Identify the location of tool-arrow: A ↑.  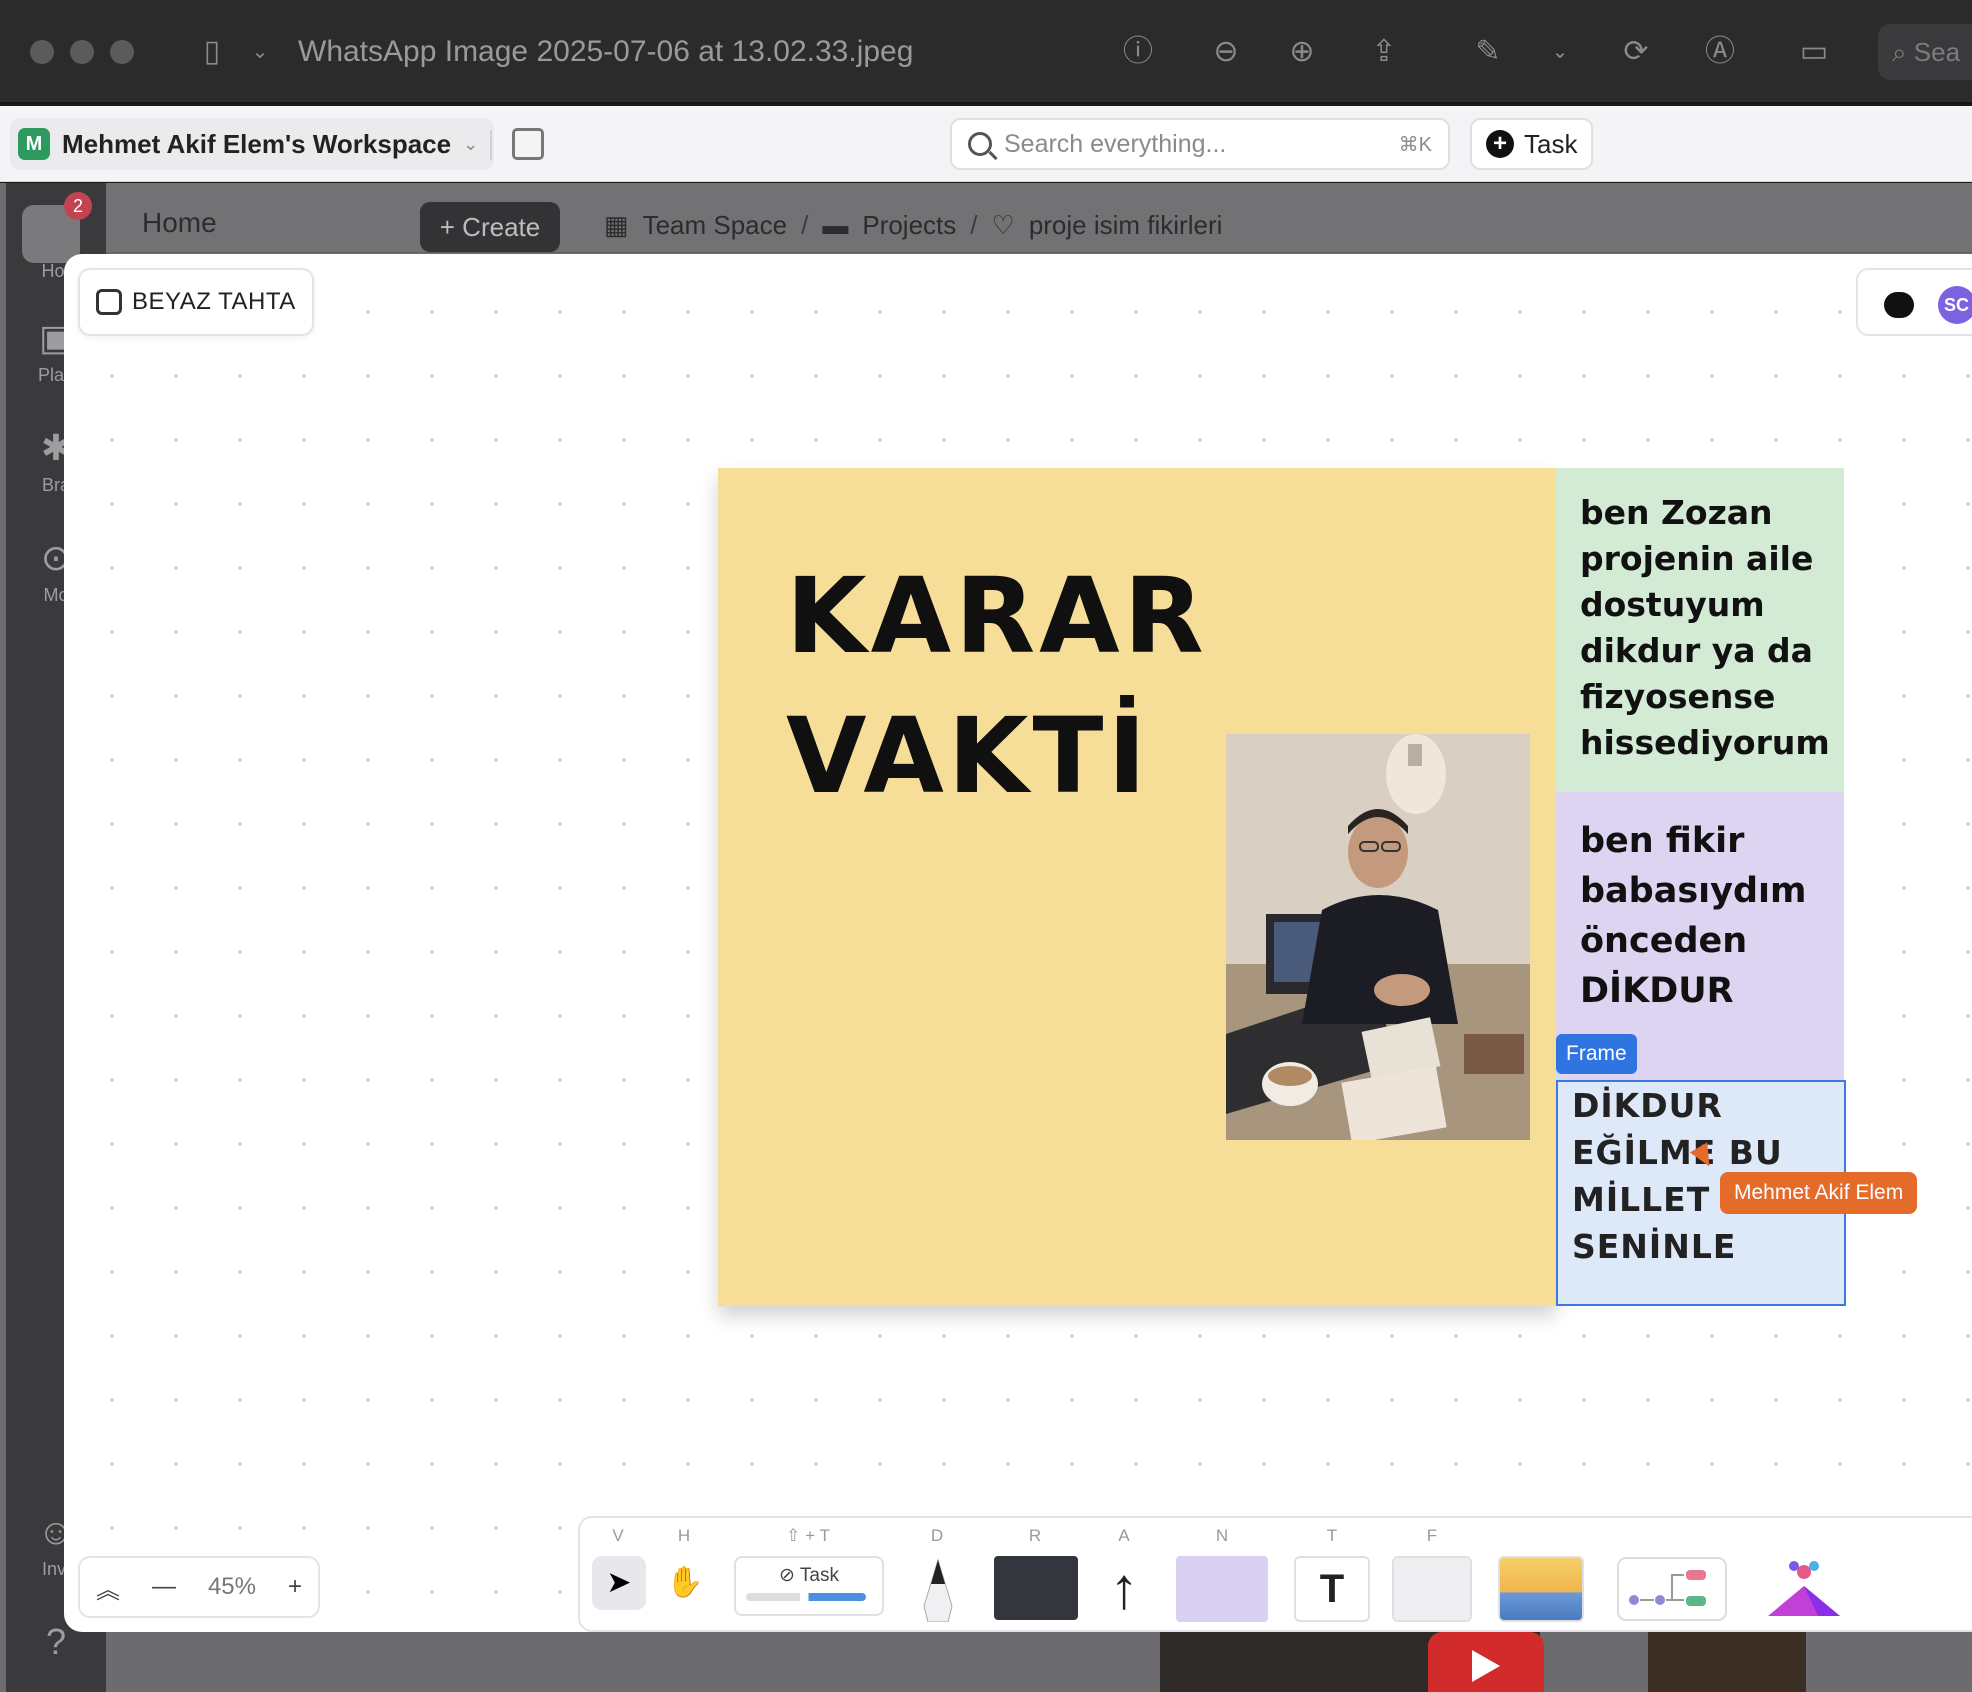
(1124, 1573).